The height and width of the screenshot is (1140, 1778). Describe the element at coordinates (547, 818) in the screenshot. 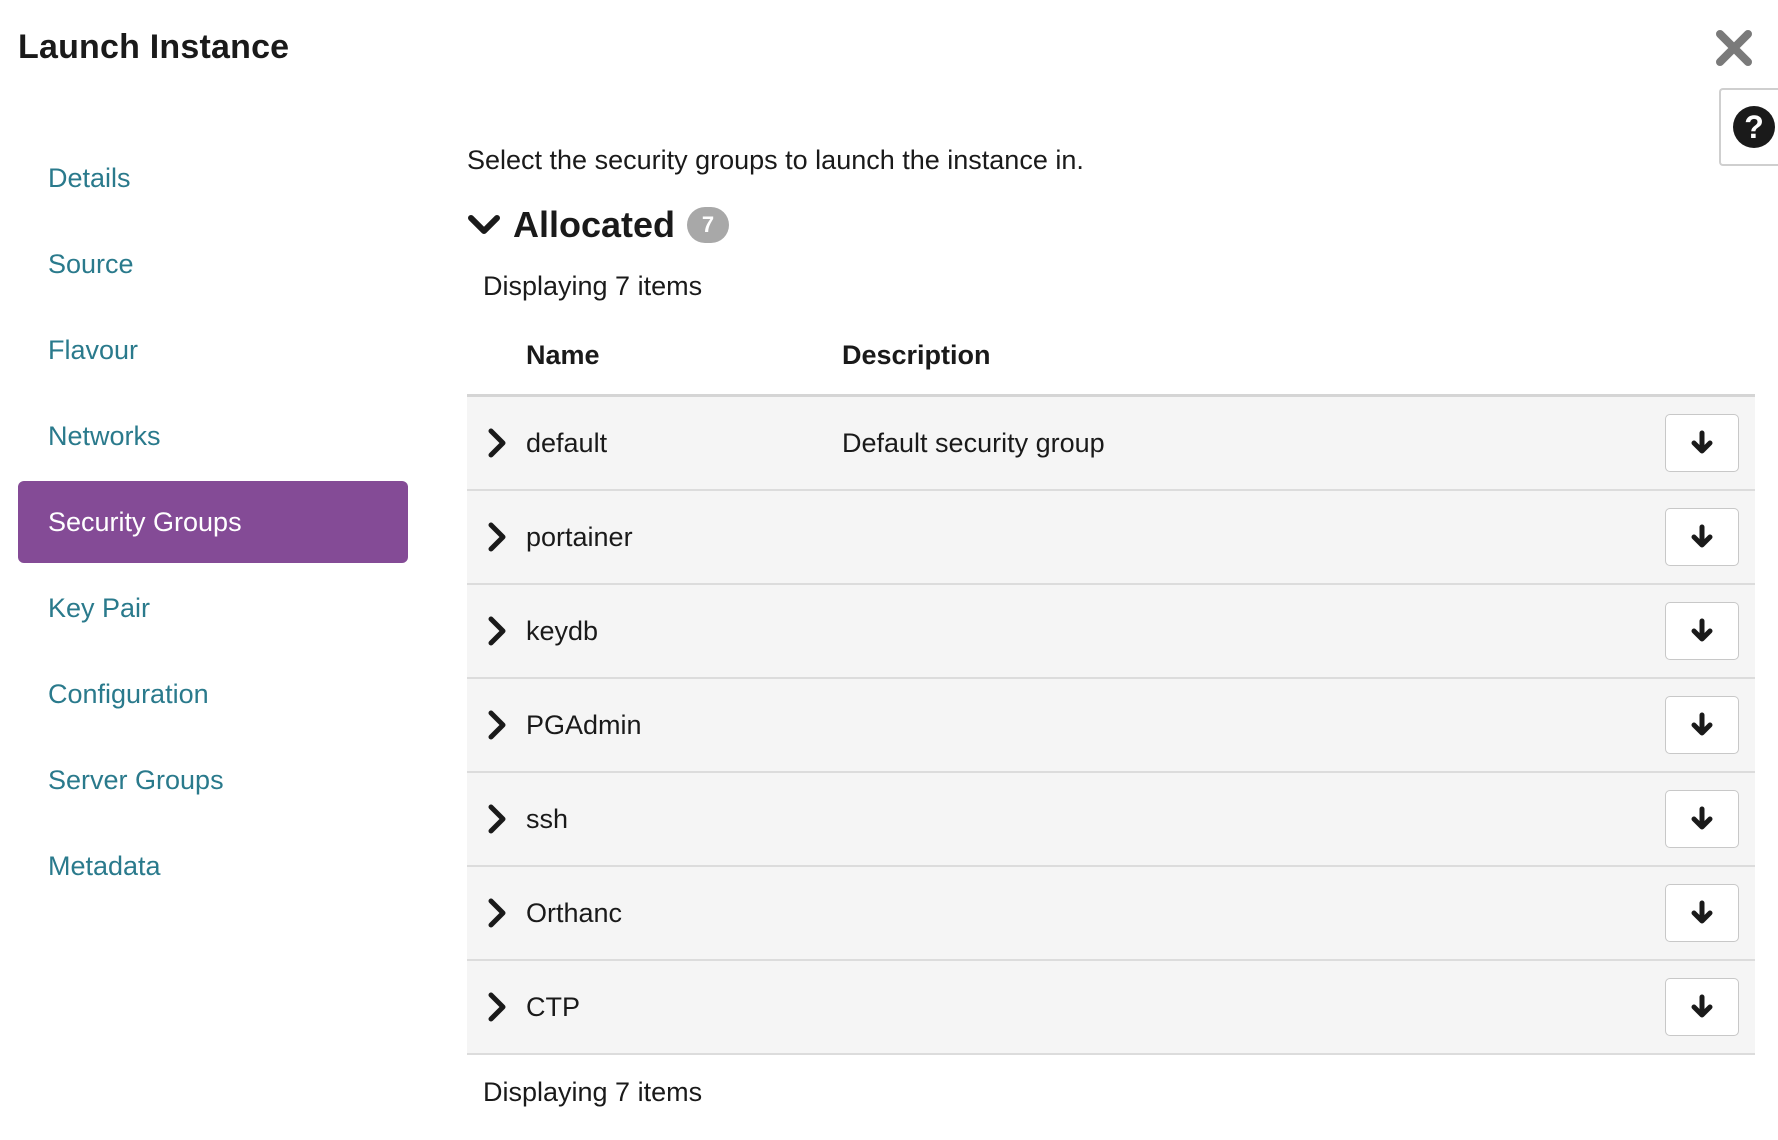

I see `cell-name: ssh` at that location.